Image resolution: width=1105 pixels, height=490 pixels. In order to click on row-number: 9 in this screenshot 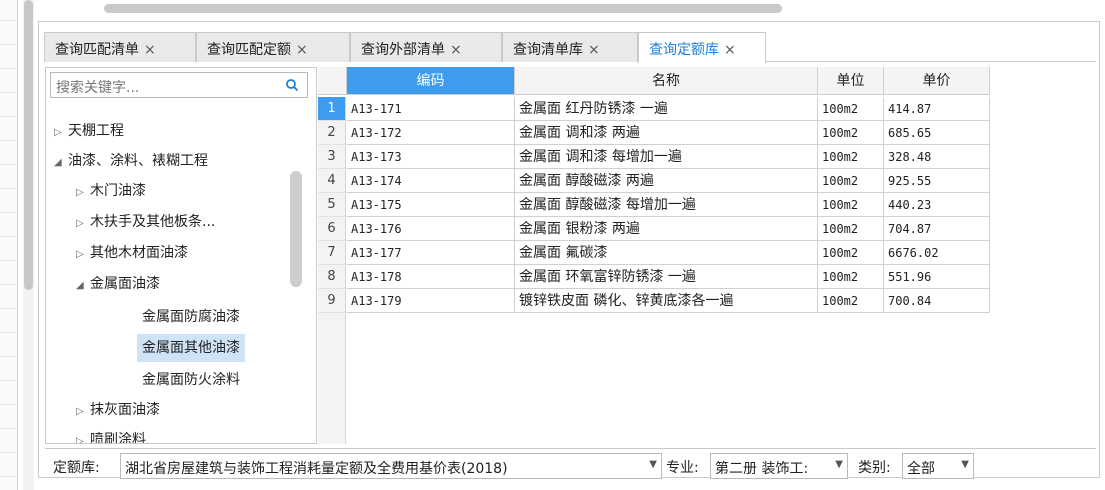, I will do `click(332, 301)`.